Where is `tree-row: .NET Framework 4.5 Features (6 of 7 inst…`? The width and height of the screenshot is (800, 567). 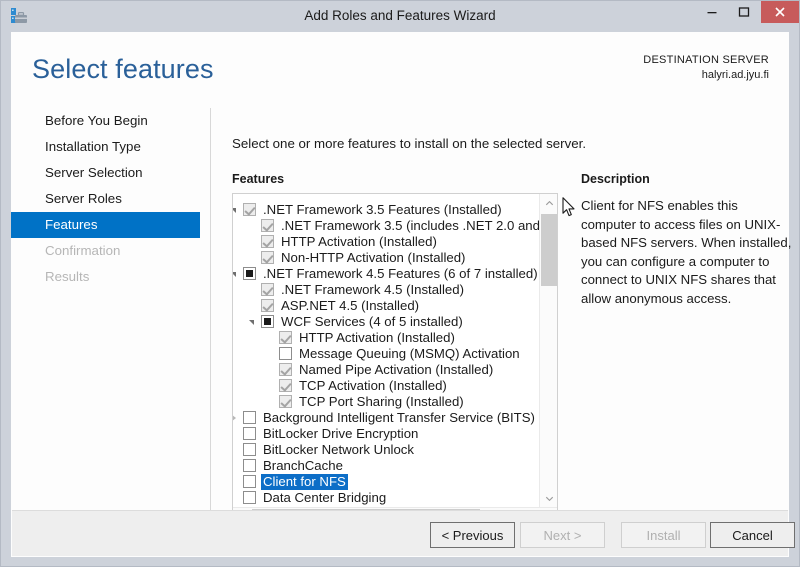 tree-row: .NET Framework 4.5 Features (6 of 7 inst… is located at coordinates (386, 274).